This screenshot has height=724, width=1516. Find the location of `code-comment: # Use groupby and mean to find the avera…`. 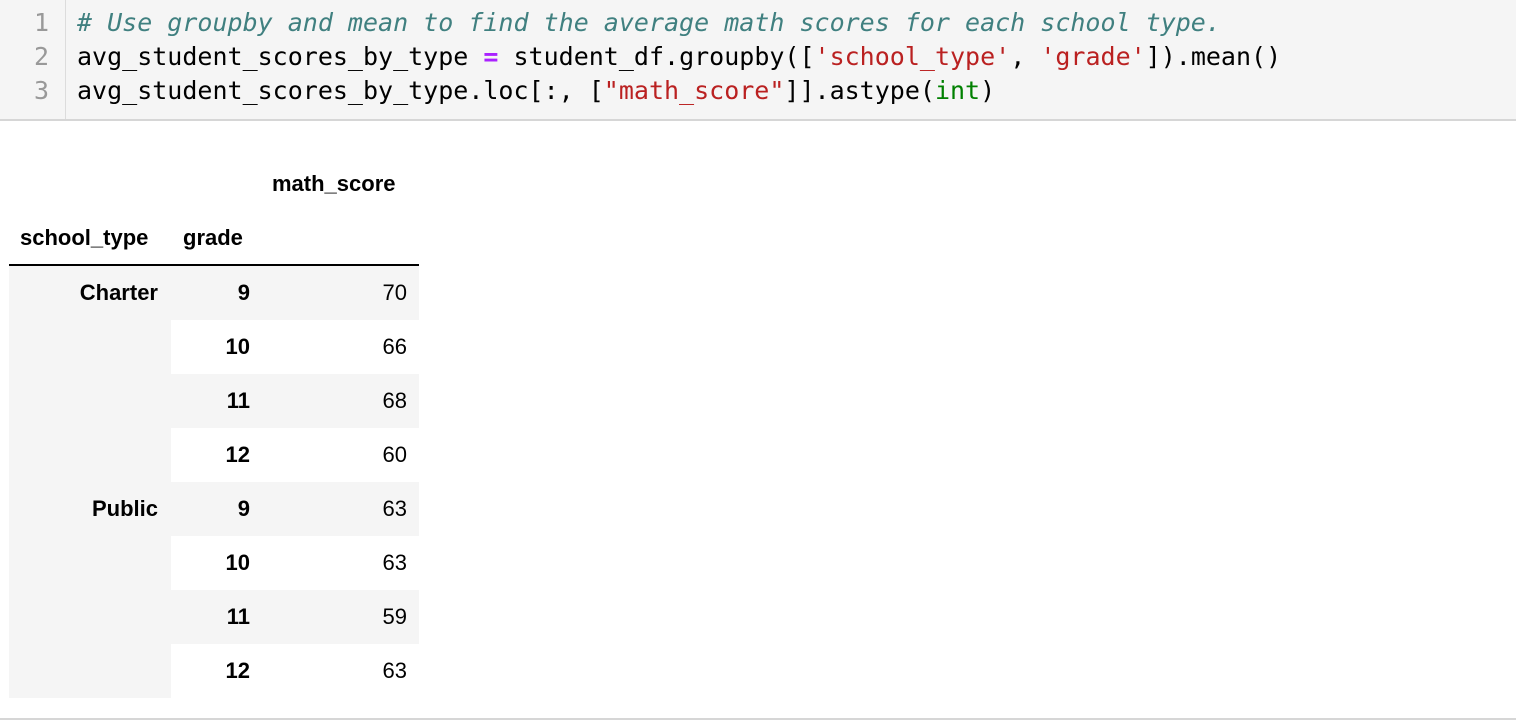

code-comment: # Use groupby and mean to find the avera… is located at coordinates (649, 22).